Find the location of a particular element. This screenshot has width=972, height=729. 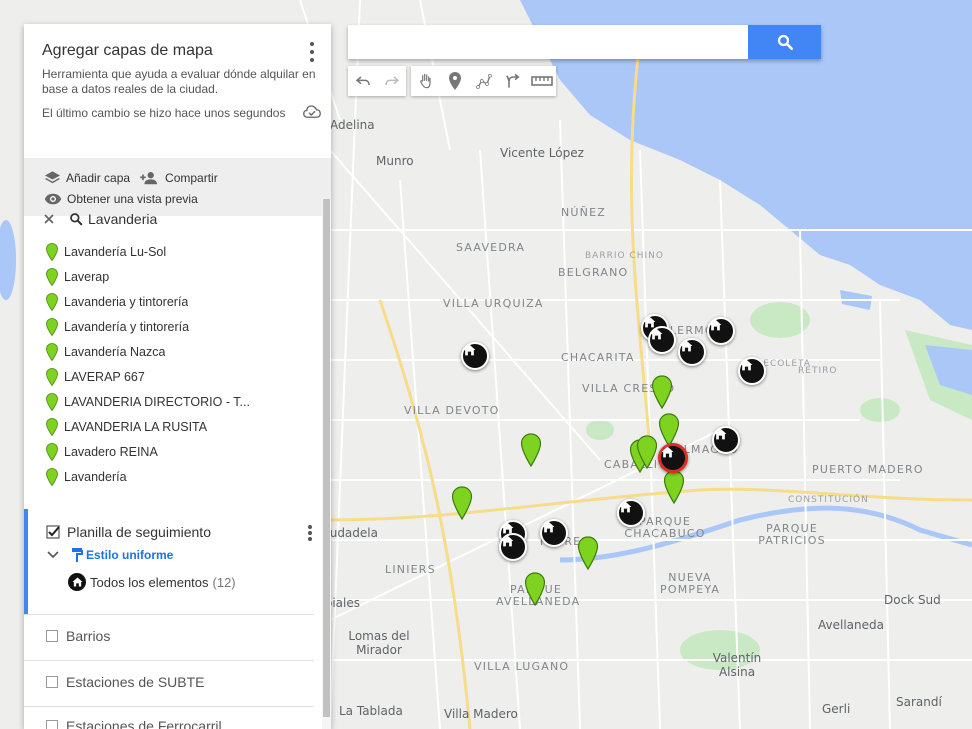

undo-icon is located at coordinates (362, 81).